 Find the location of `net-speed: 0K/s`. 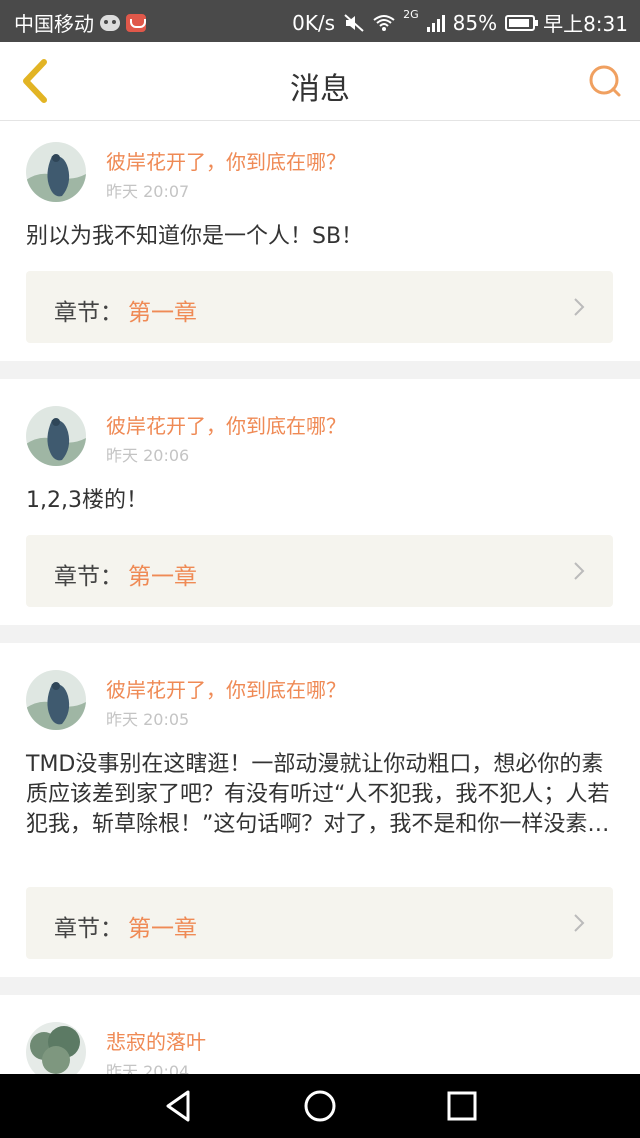

net-speed: 0K/s is located at coordinates (314, 22).